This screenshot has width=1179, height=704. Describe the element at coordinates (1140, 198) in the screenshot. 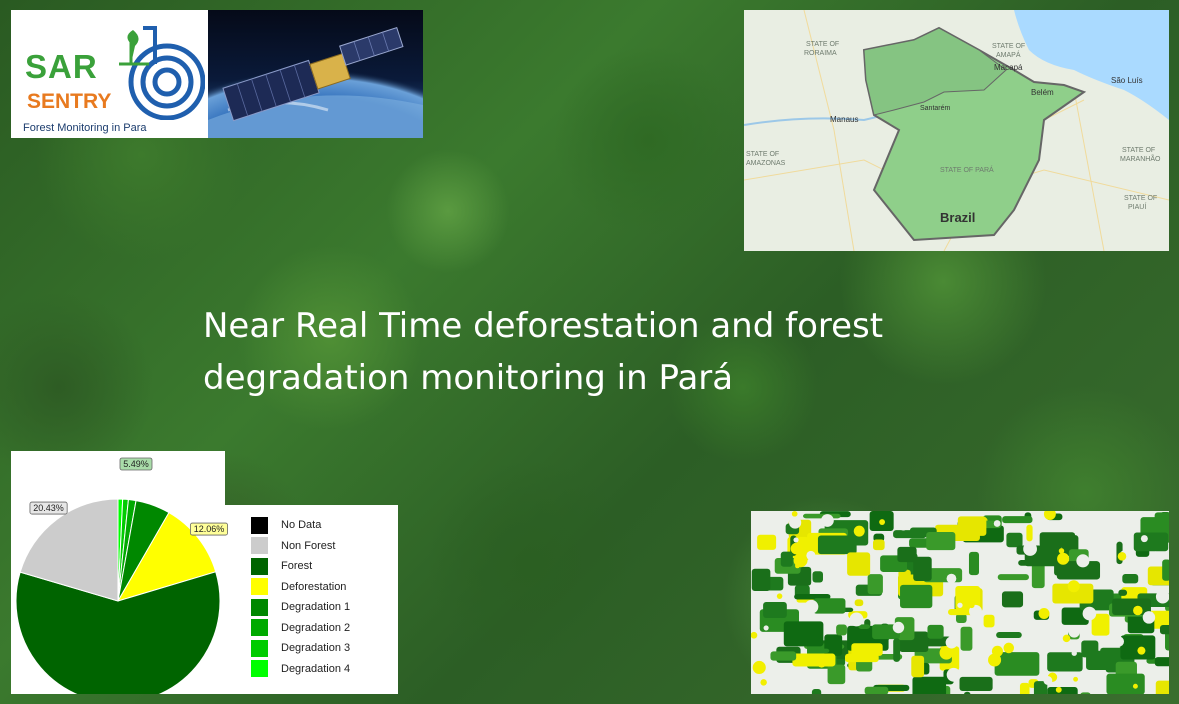

I see `map-label-piaui-1: STATE OF` at that location.